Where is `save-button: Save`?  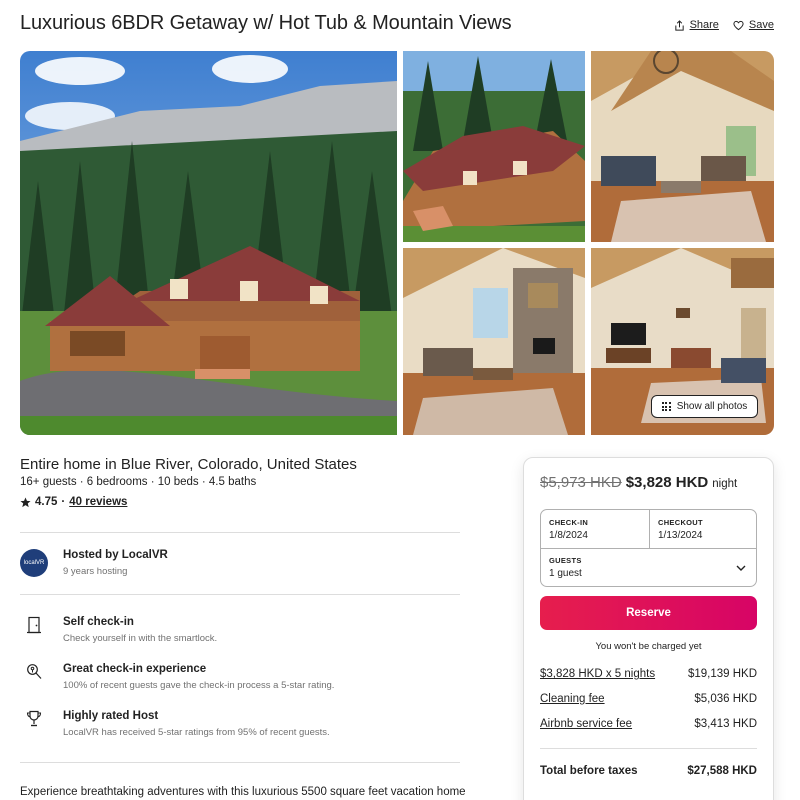 save-button: Save is located at coordinates (753, 25).